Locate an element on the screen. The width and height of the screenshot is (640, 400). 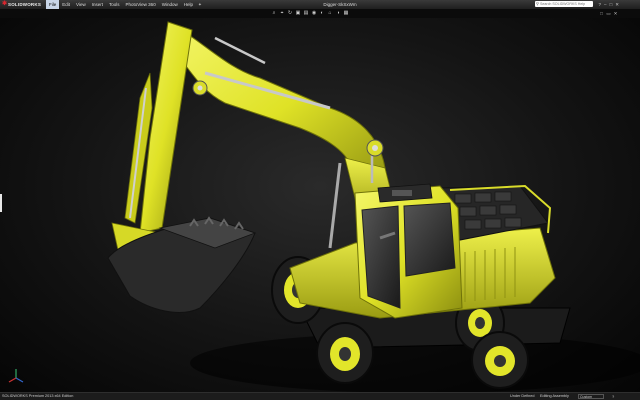
search-box: ⚲ is located at coordinates (564, 4).